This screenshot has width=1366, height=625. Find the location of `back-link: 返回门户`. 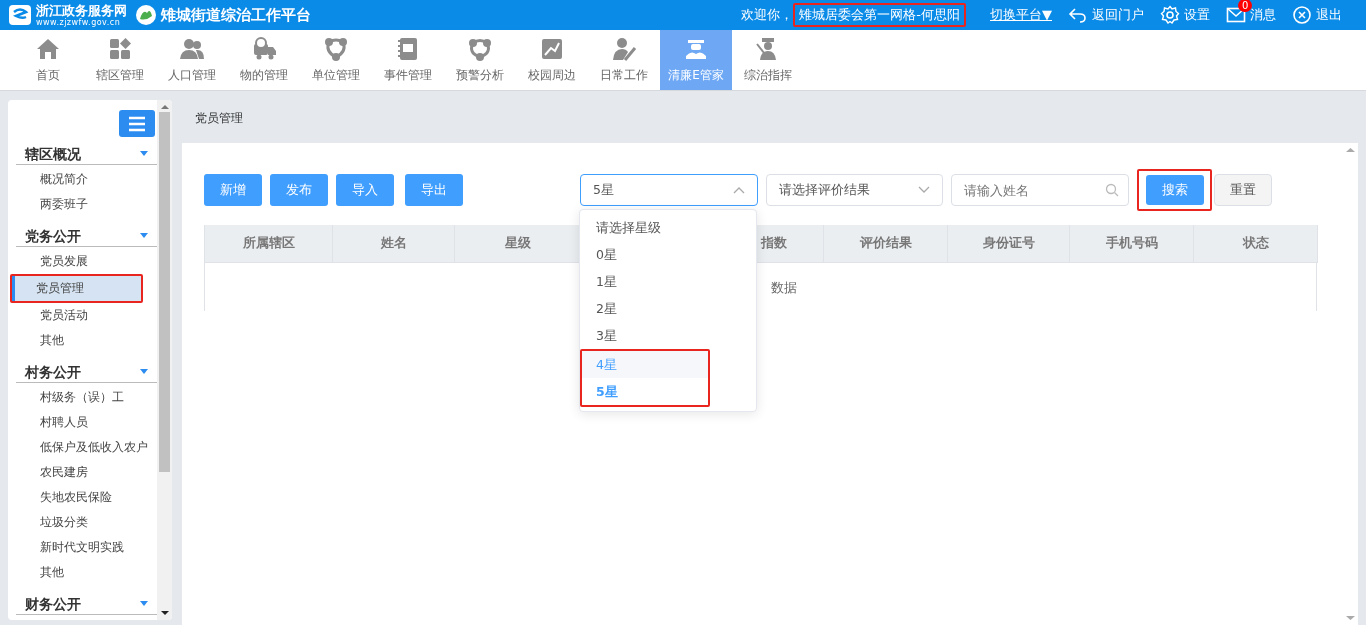

back-link: 返回门户 is located at coordinates (1106, 15).